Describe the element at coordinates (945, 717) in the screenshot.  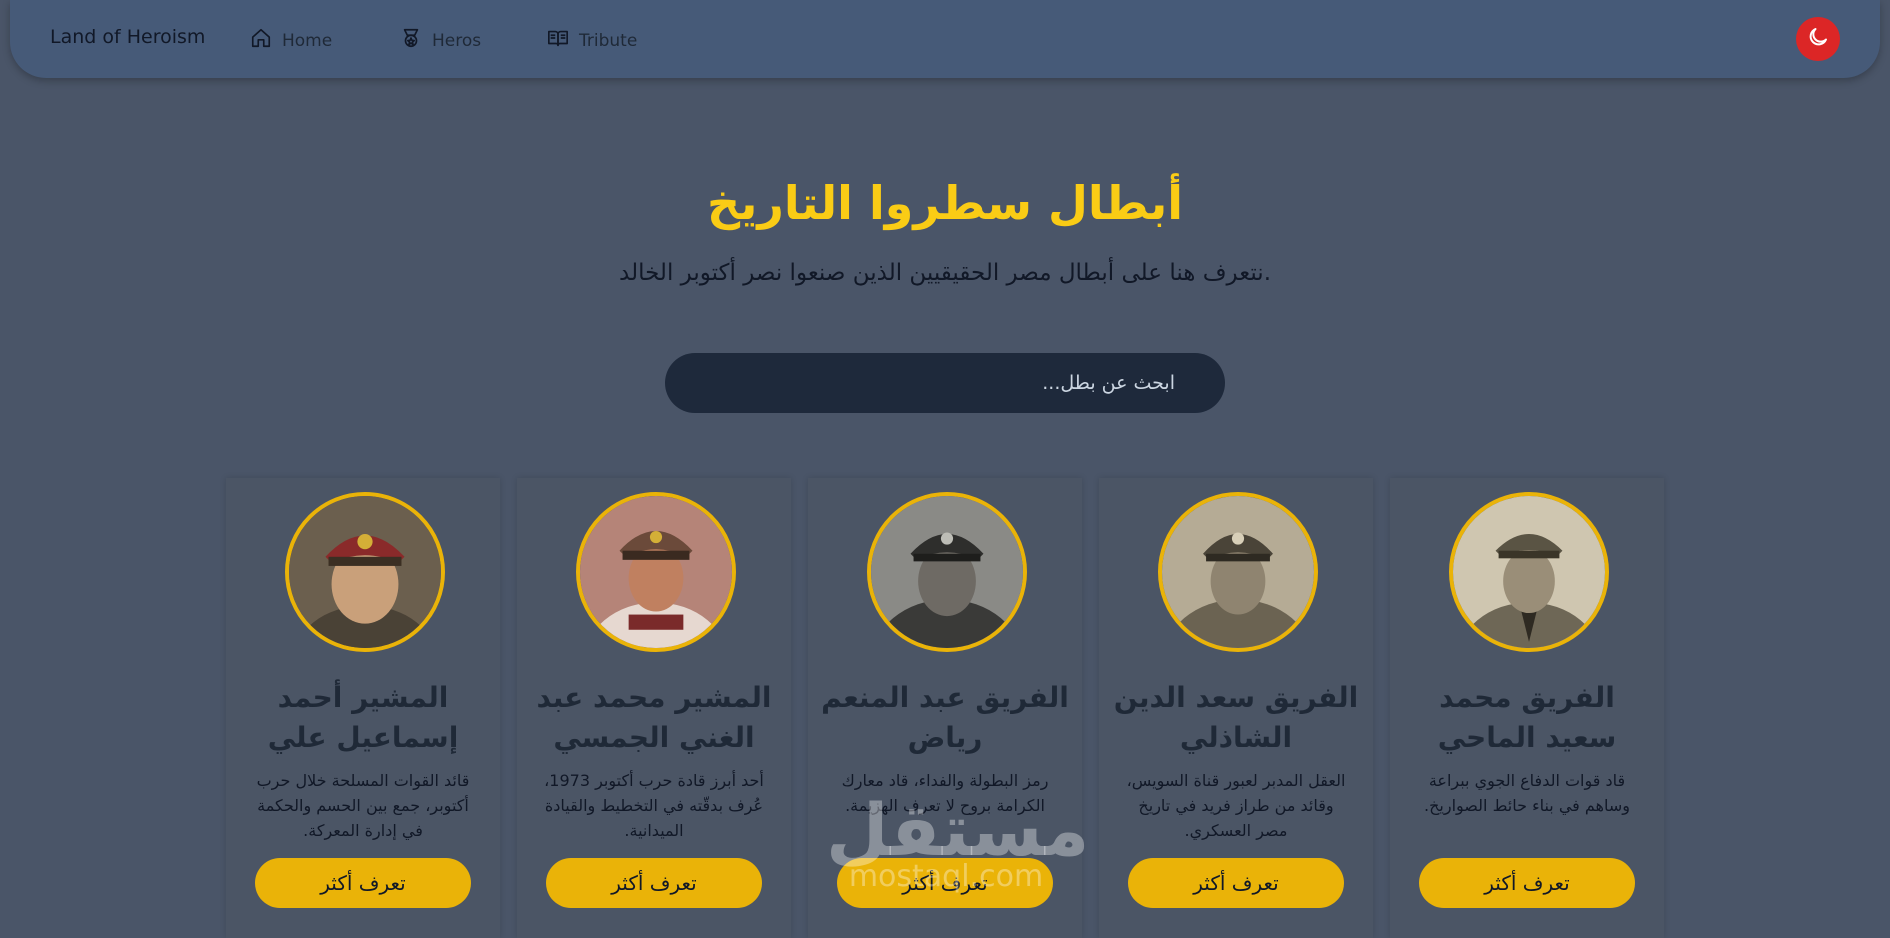
I see `hero-name: الفريق عبد المنعم رياض` at that location.